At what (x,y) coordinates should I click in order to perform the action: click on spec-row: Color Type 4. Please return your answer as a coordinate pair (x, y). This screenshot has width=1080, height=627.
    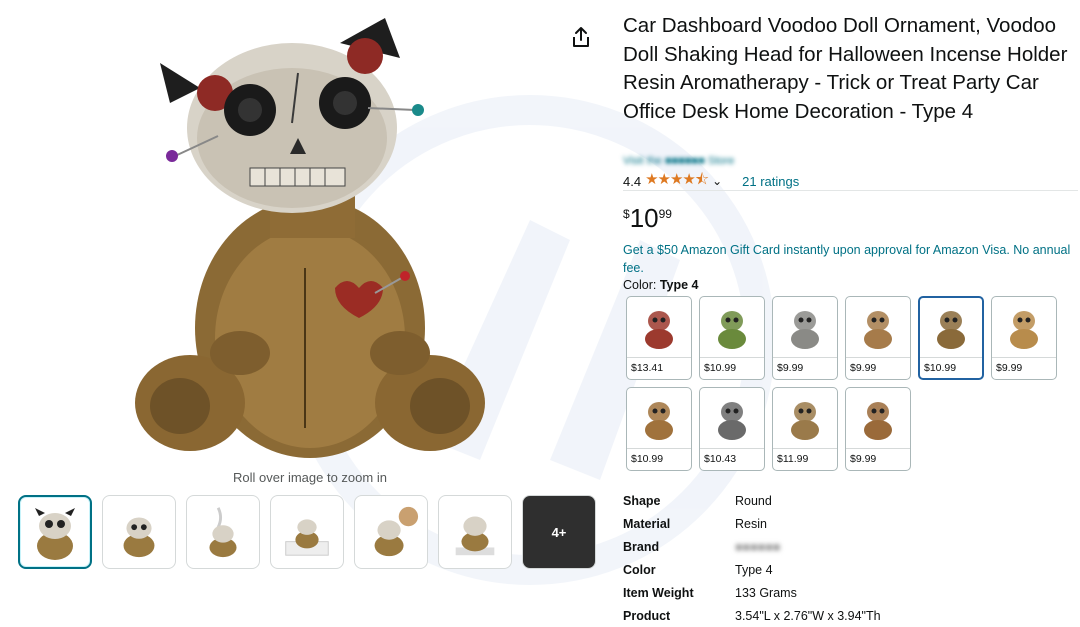
    Looking at the image, I should click on (833, 569).